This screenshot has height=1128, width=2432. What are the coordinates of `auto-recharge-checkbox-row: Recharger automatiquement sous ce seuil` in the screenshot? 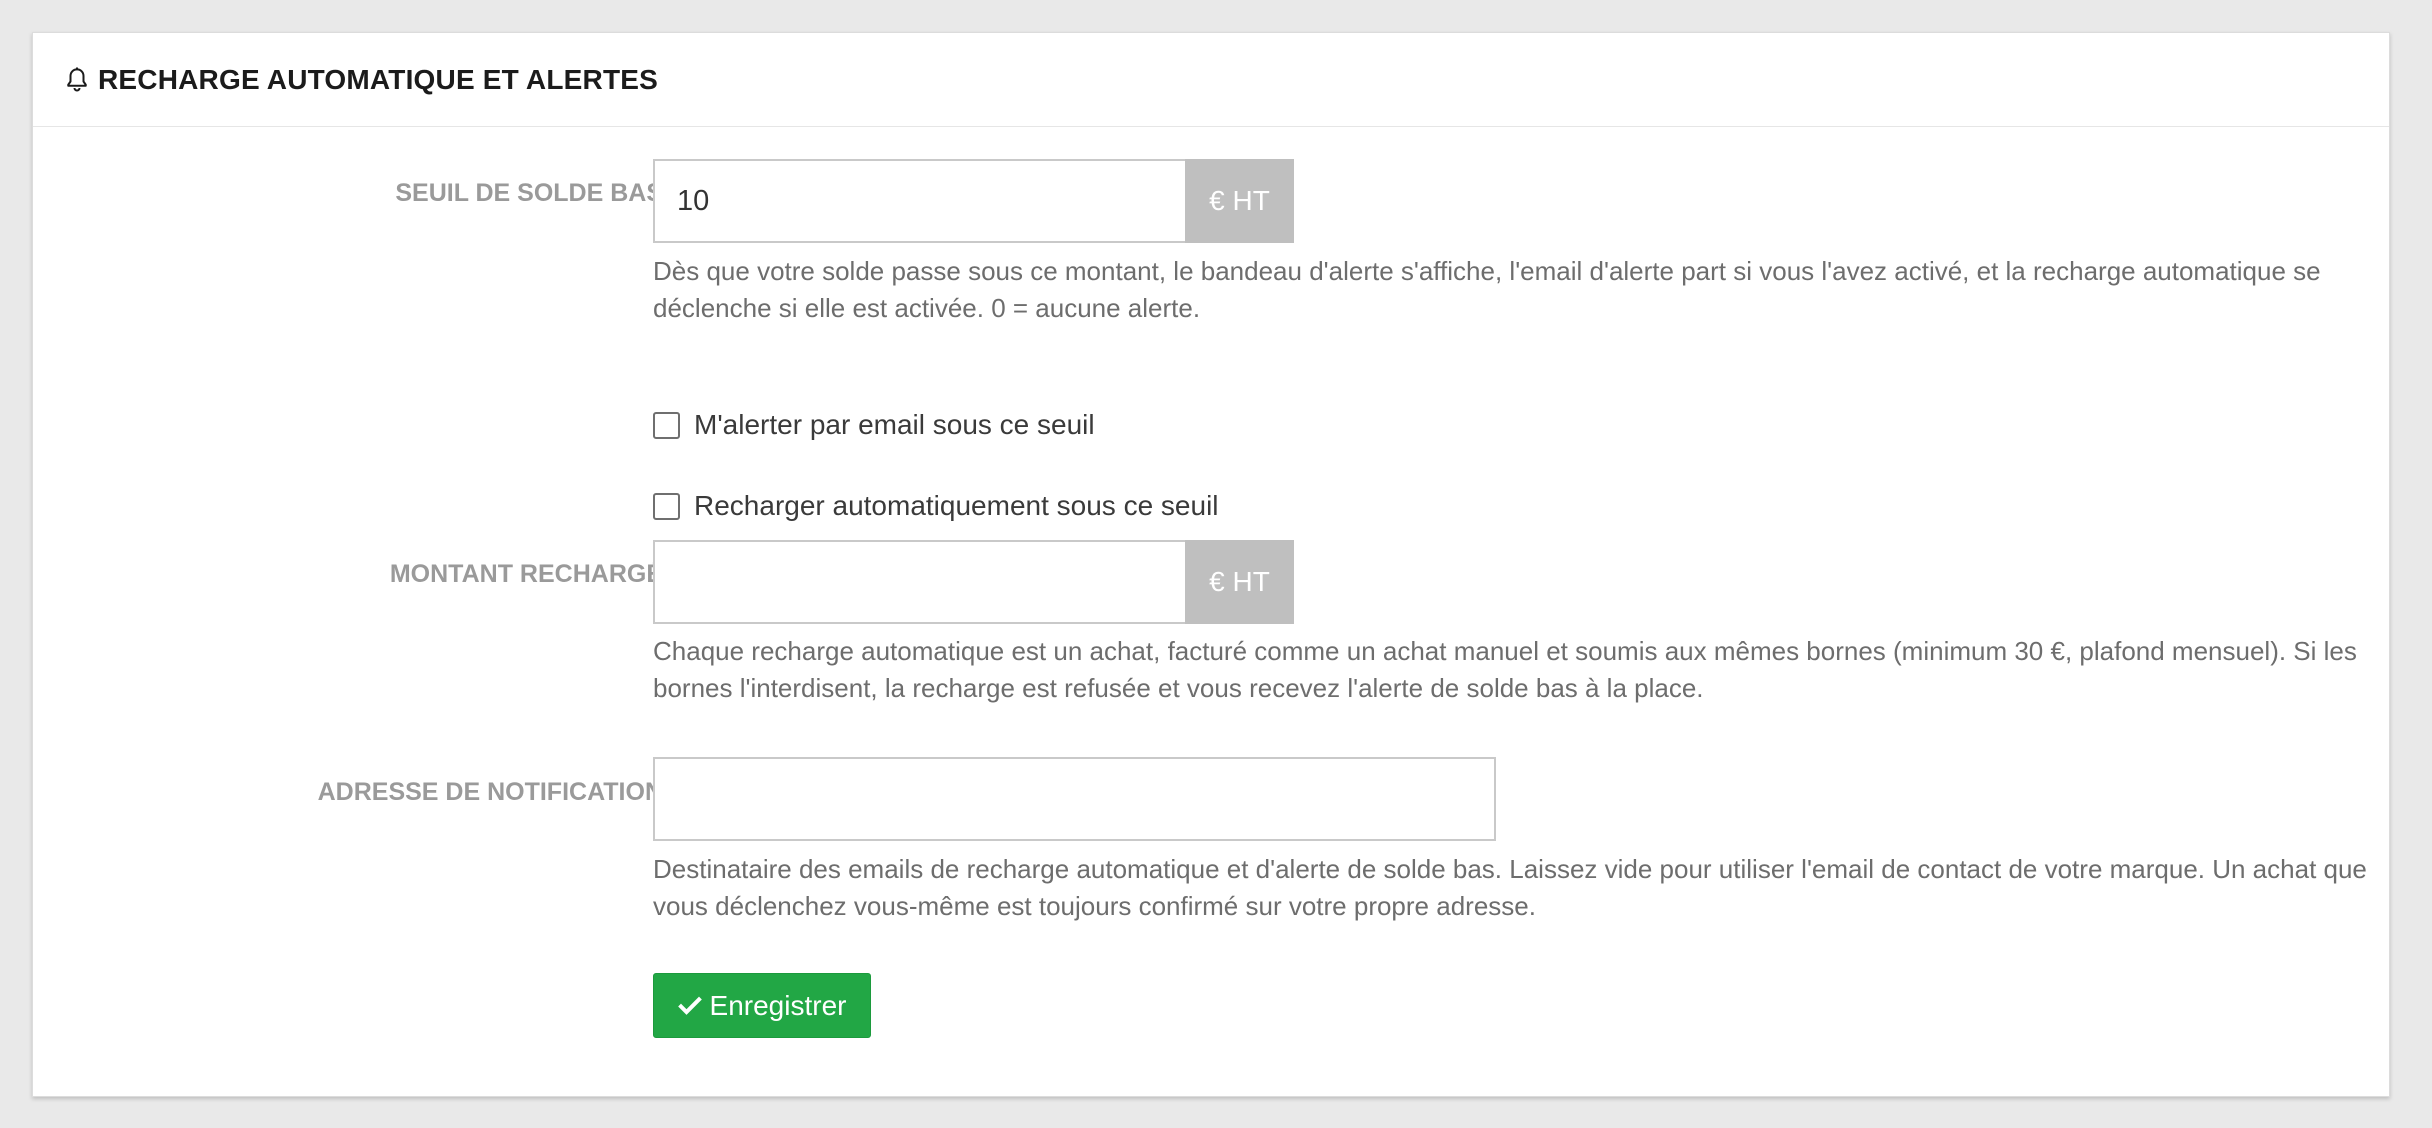 It's located at (936, 506).